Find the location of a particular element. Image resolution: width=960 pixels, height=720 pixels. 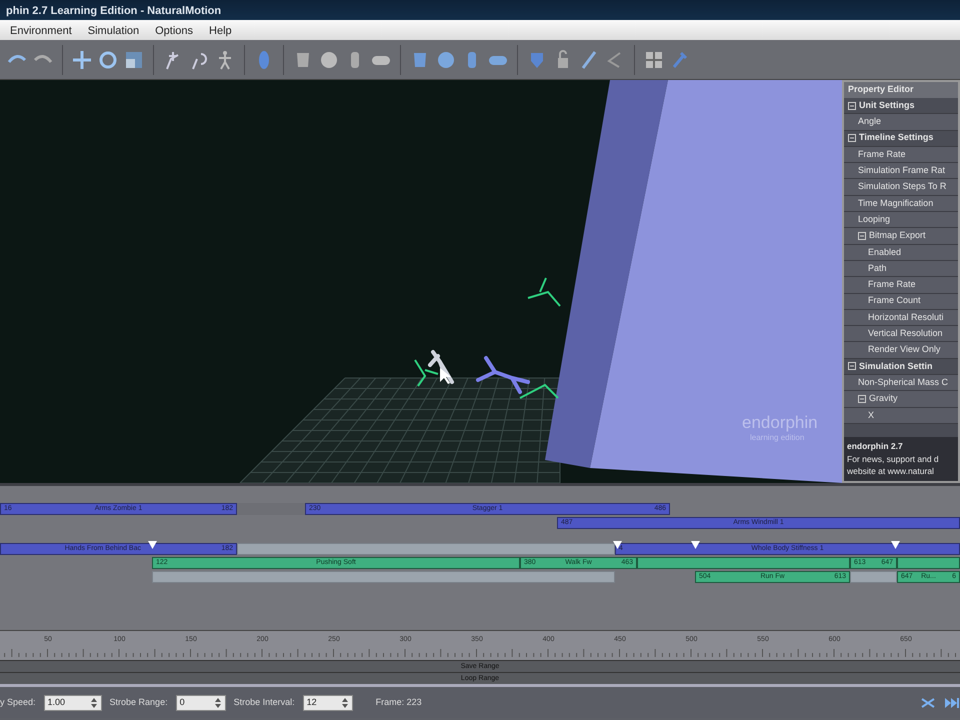

footer-text: For news, support and d is located at coordinates (893, 459).